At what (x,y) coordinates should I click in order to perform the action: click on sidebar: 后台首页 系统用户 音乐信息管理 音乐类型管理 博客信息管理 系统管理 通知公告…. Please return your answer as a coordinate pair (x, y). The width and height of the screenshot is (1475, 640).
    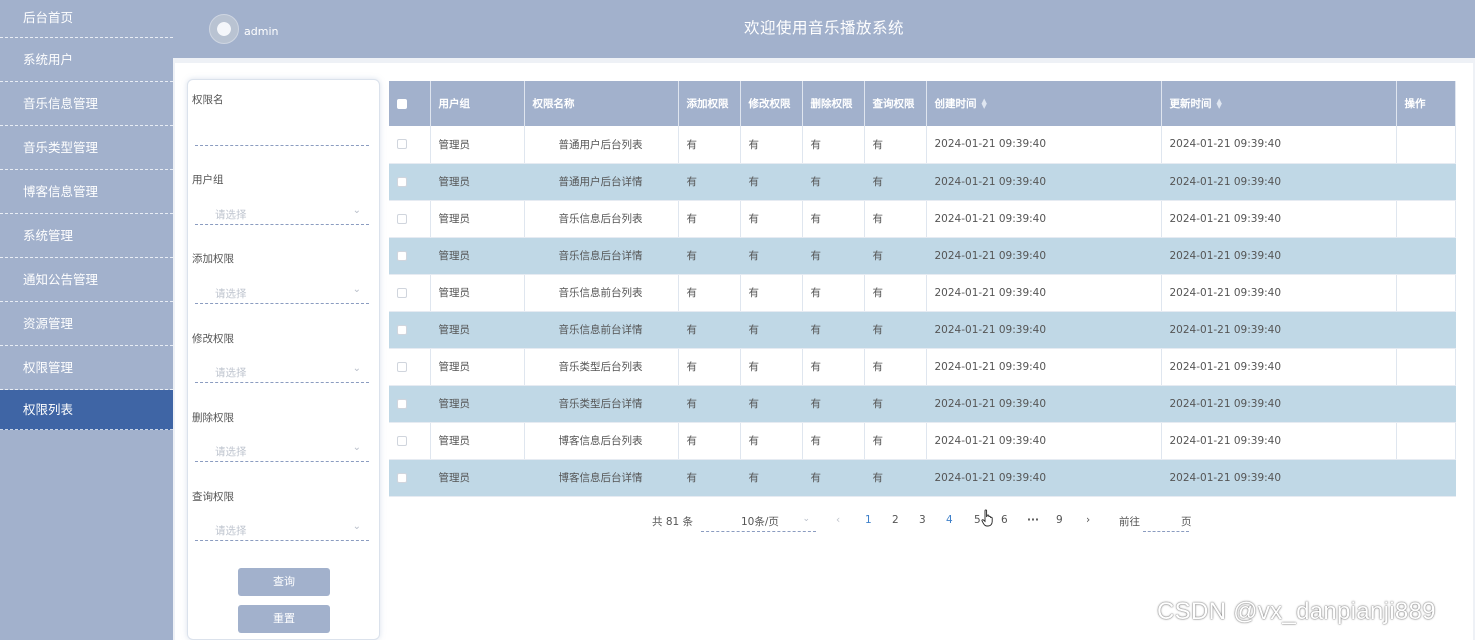
    Looking at the image, I should click on (86, 320).